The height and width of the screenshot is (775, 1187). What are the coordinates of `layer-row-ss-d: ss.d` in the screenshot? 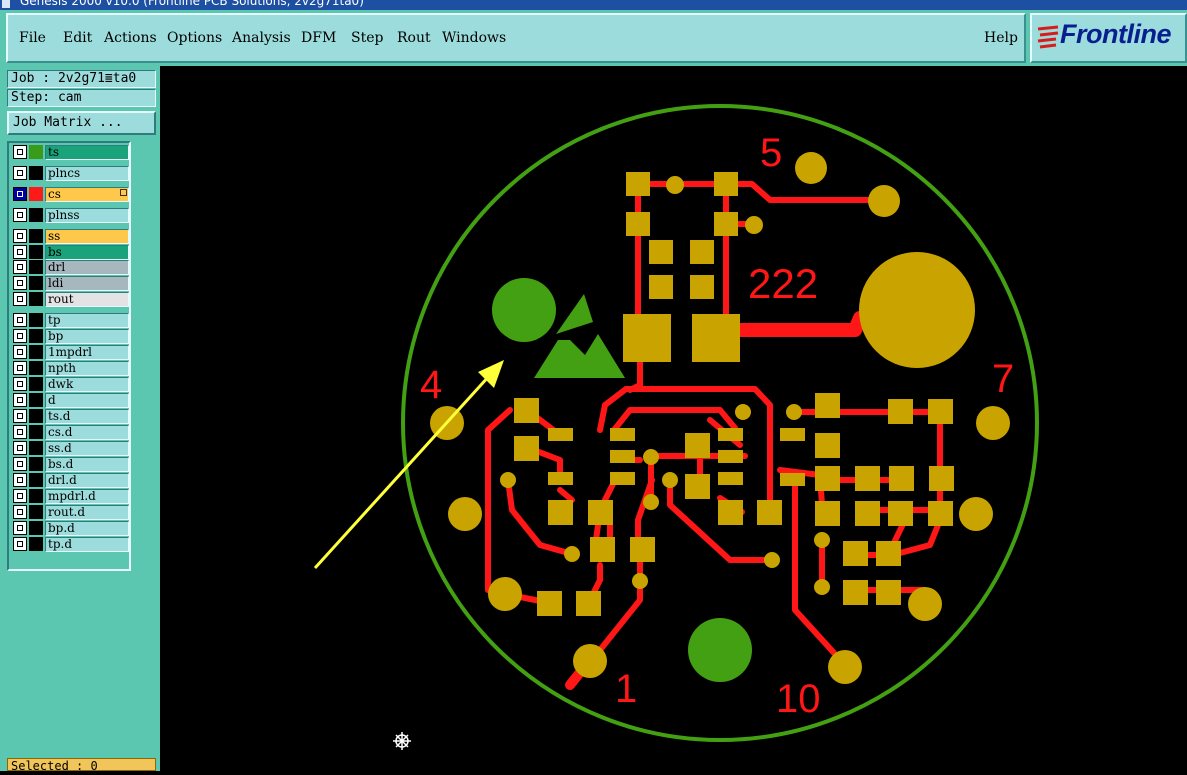 It's located at (71, 449).